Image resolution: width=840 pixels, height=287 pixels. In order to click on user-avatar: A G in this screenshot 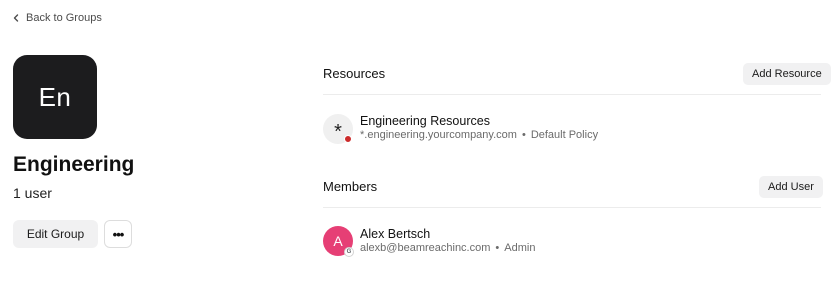, I will do `click(338, 241)`.